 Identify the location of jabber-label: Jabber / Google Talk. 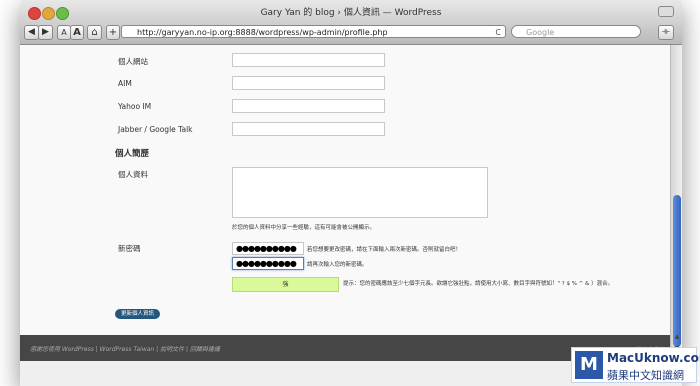
(155, 129).